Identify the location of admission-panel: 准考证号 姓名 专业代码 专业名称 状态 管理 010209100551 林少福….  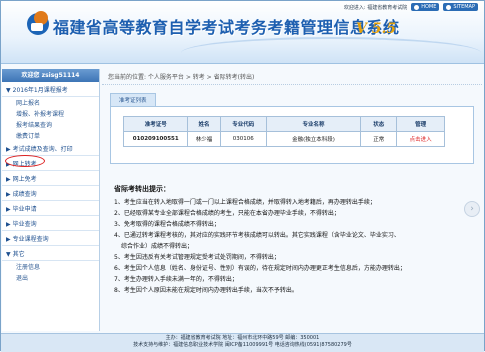
(292, 135).